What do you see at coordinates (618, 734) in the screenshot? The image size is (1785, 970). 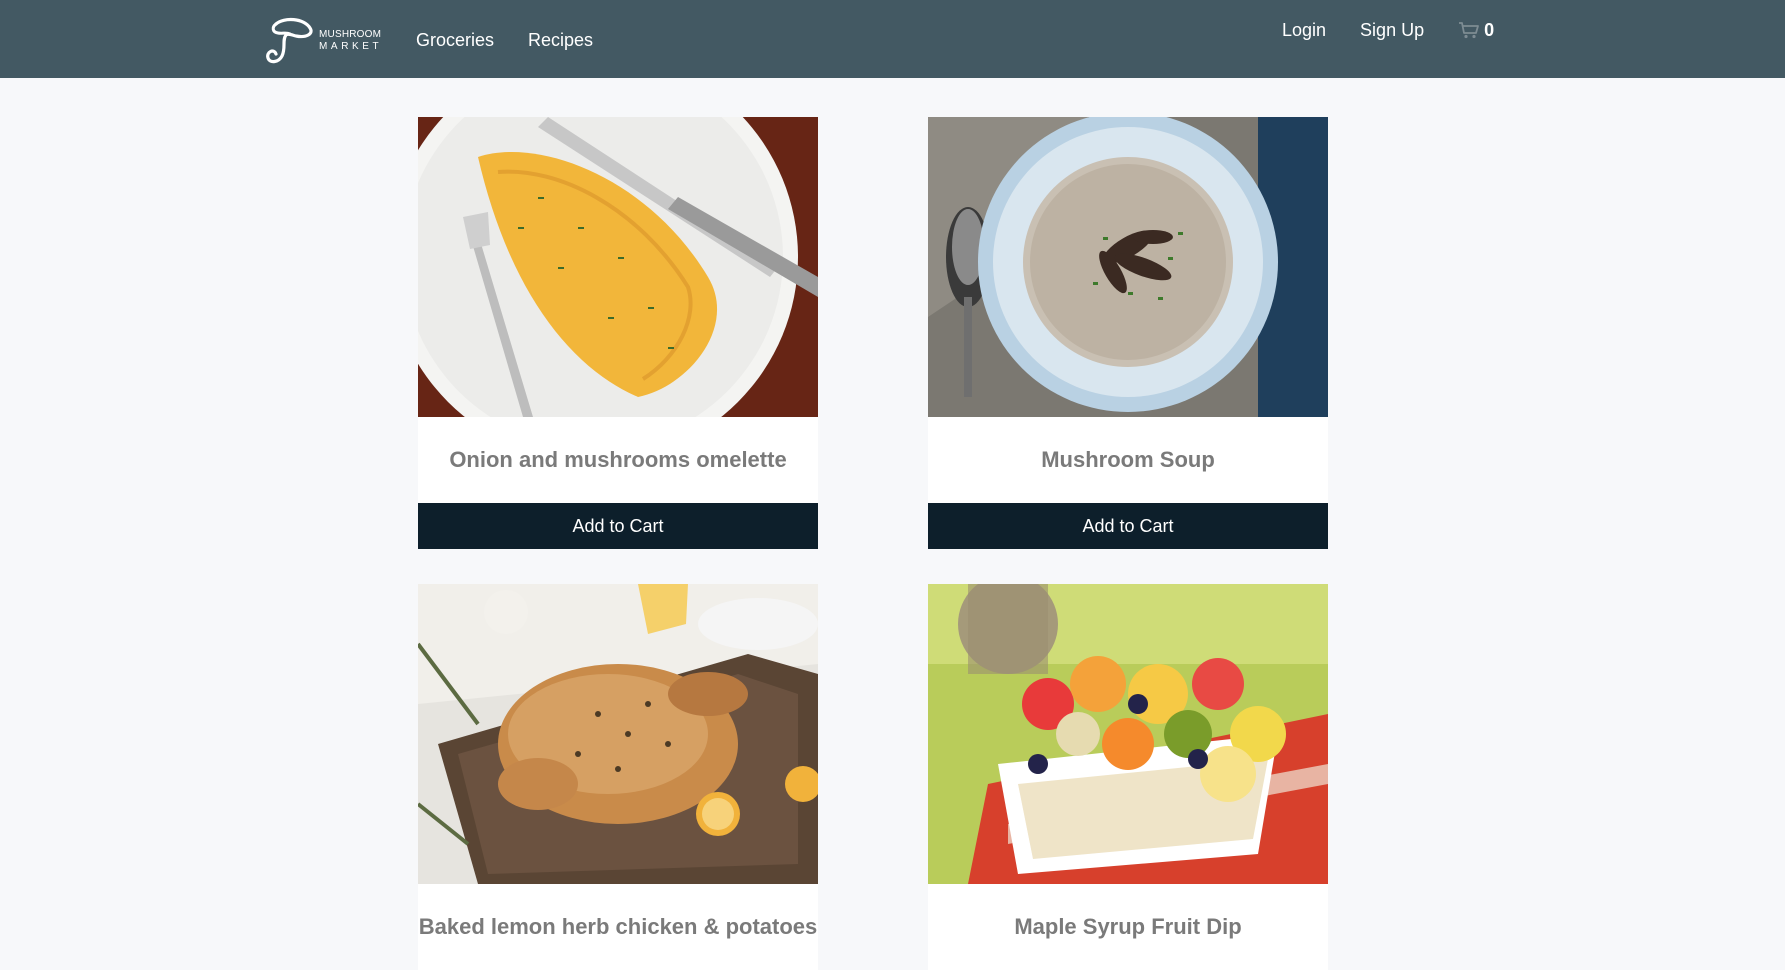 I see `roast-chicken-photo` at bounding box center [618, 734].